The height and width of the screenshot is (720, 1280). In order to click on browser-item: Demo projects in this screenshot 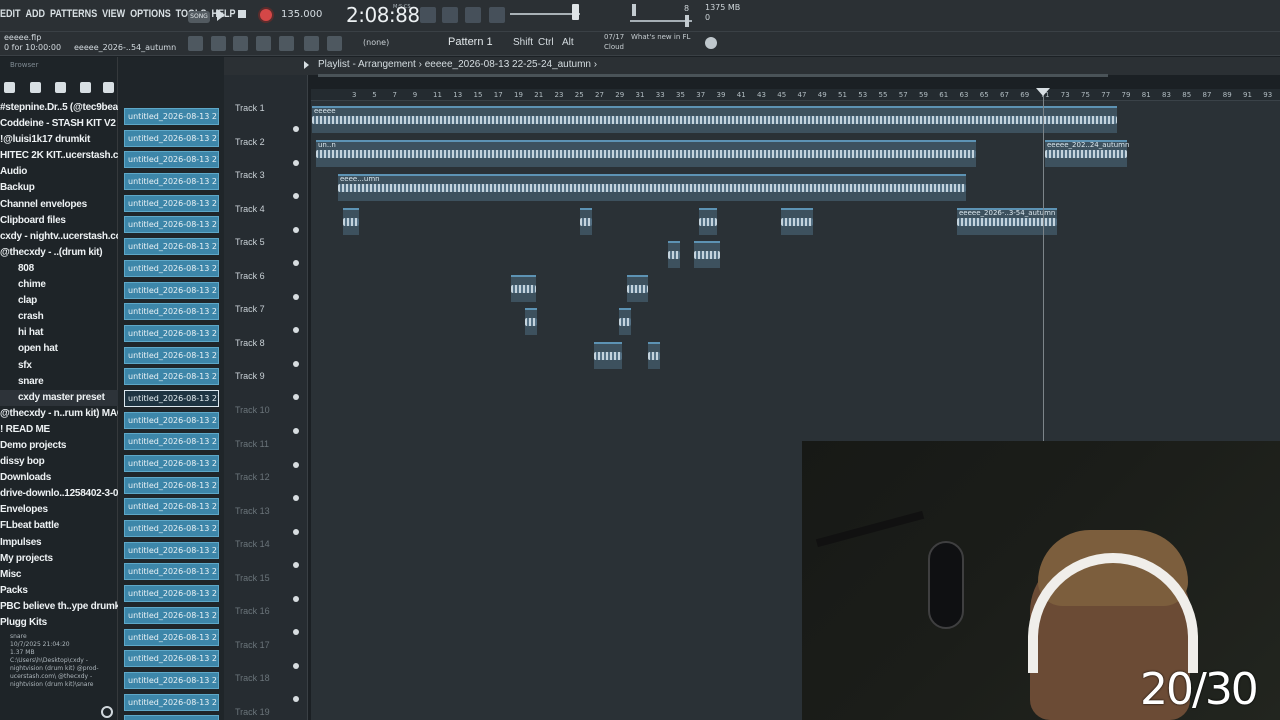, I will do `click(59, 446)`.